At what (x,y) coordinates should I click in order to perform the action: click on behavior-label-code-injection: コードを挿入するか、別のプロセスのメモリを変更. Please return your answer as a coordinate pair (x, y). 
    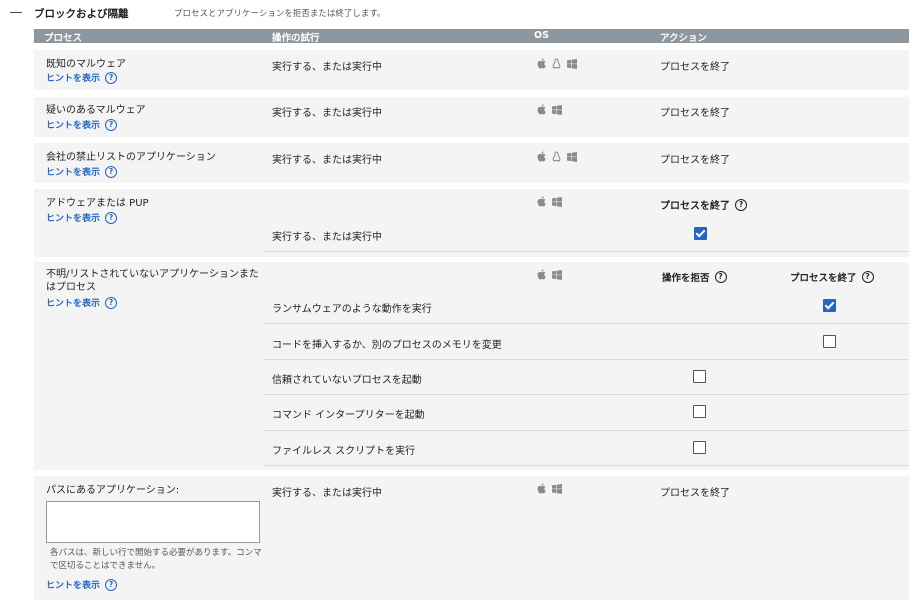
    Looking at the image, I should click on (387, 345).